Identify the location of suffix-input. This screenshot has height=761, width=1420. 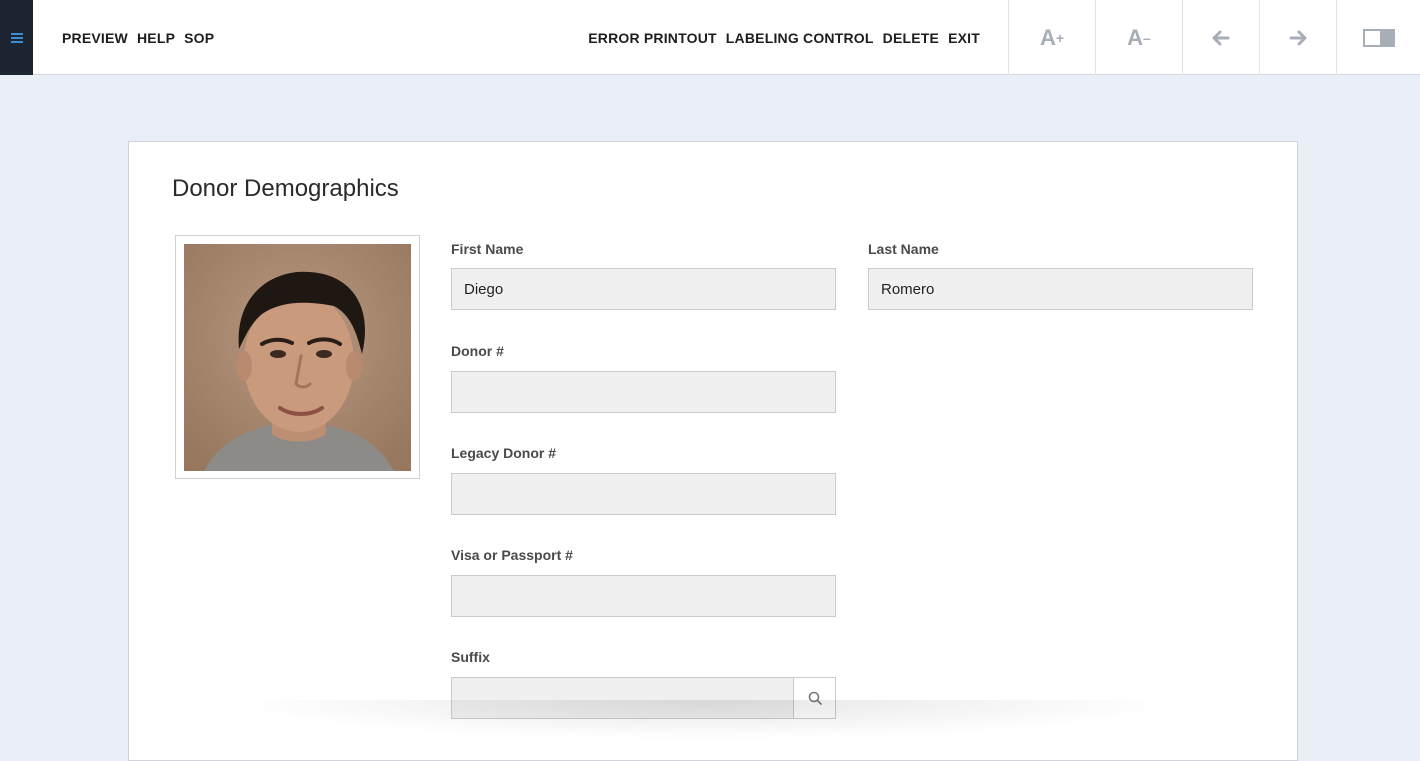
(622, 698).